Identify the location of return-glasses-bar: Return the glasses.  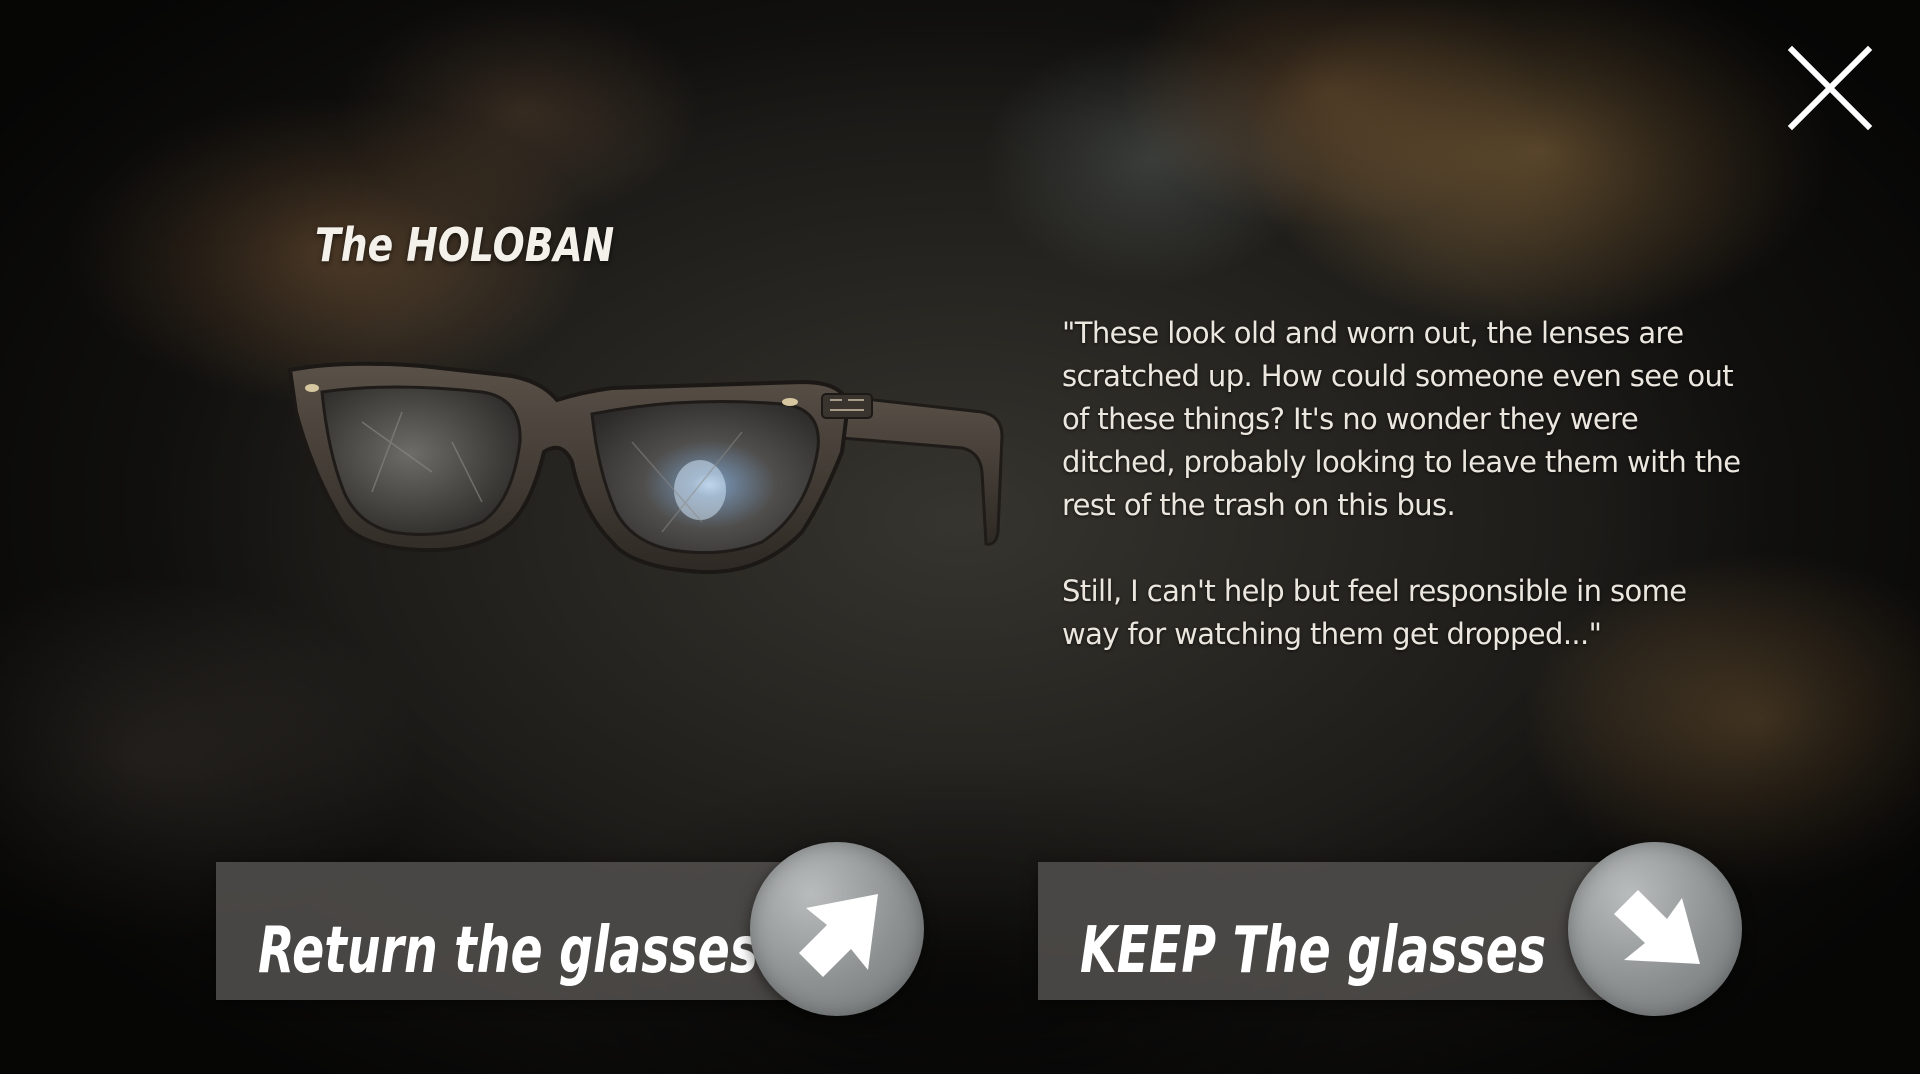
(516, 931).